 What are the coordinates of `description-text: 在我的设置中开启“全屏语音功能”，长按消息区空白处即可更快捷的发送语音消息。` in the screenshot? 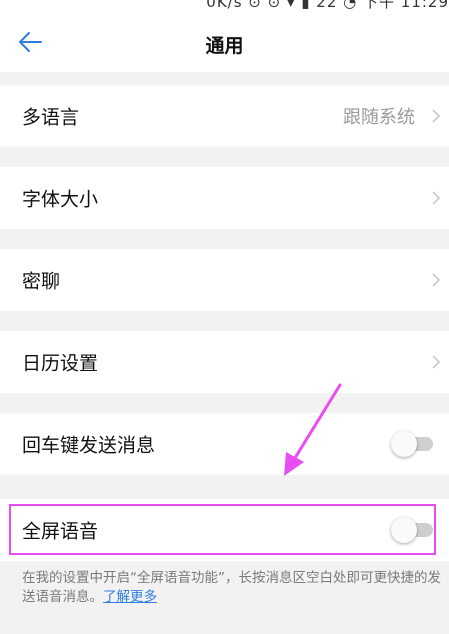 It's located at (231, 587).